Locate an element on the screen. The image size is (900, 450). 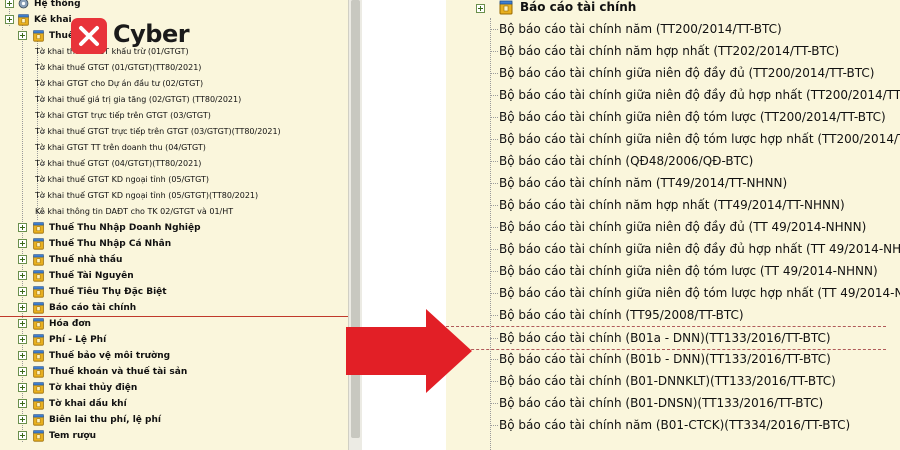
tree-folder-item: Tờ khai dầu khí is located at coordinates (174, 404).